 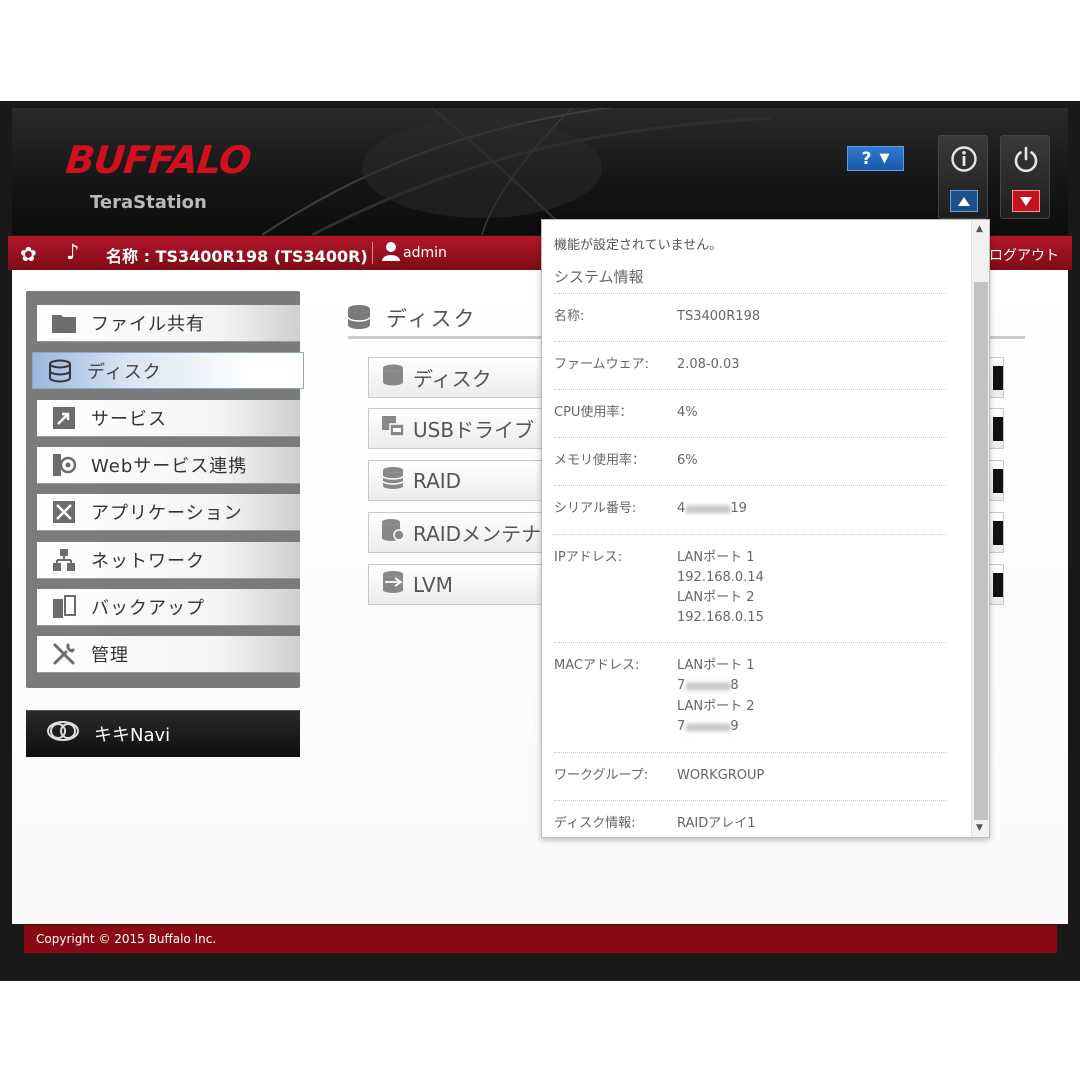 What do you see at coordinates (979, 229) in the screenshot?
I see `scroll-up-icon: ▲` at bounding box center [979, 229].